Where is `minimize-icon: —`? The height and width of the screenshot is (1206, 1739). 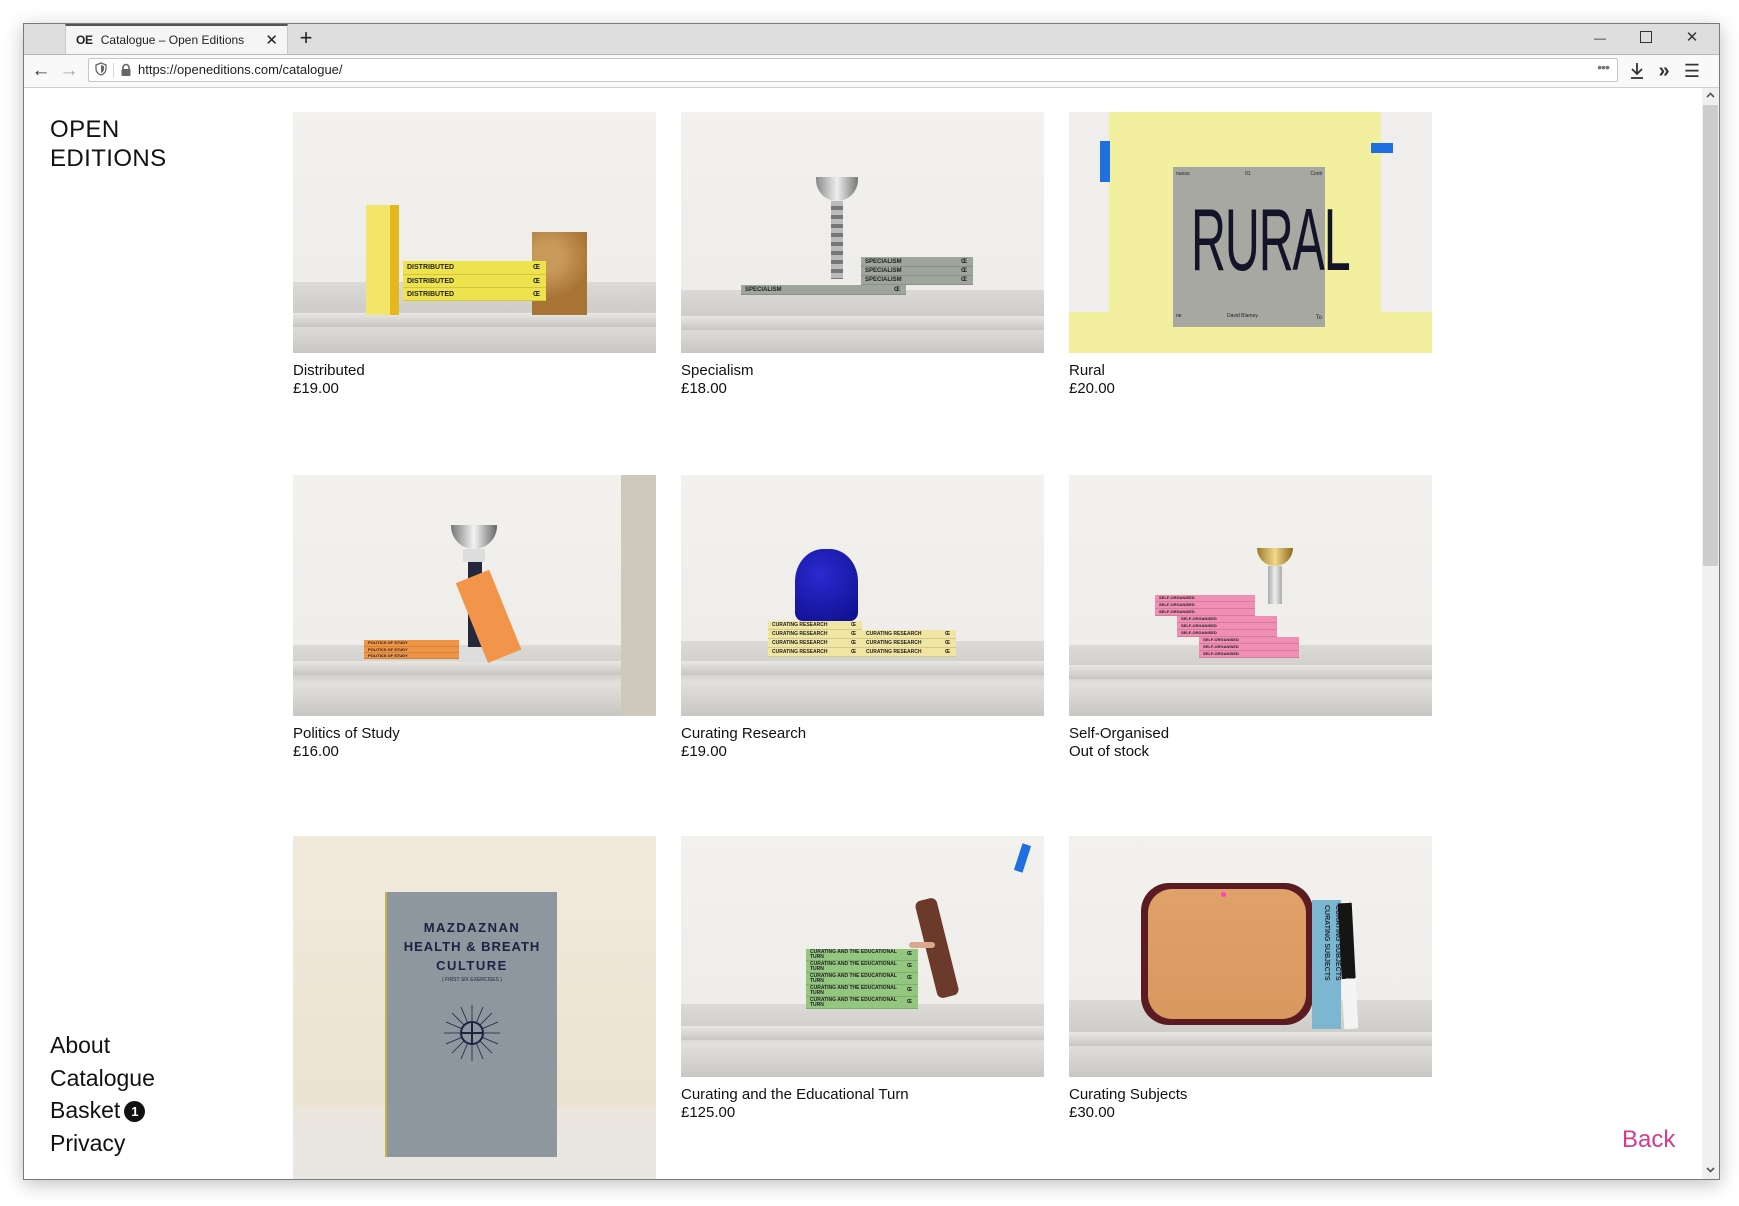
minimize-icon: — is located at coordinates (1600, 38).